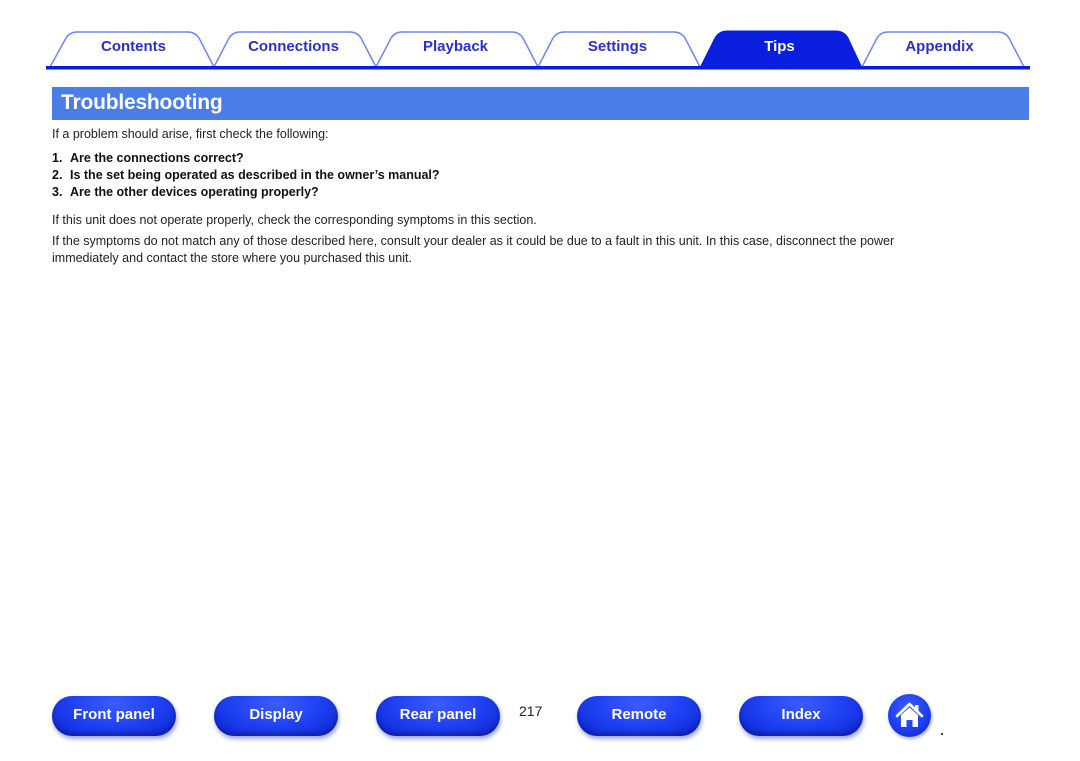 This screenshot has height=761, width=1080. What do you see at coordinates (801, 716) in the screenshot?
I see `index-button: Index` at bounding box center [801, 716].